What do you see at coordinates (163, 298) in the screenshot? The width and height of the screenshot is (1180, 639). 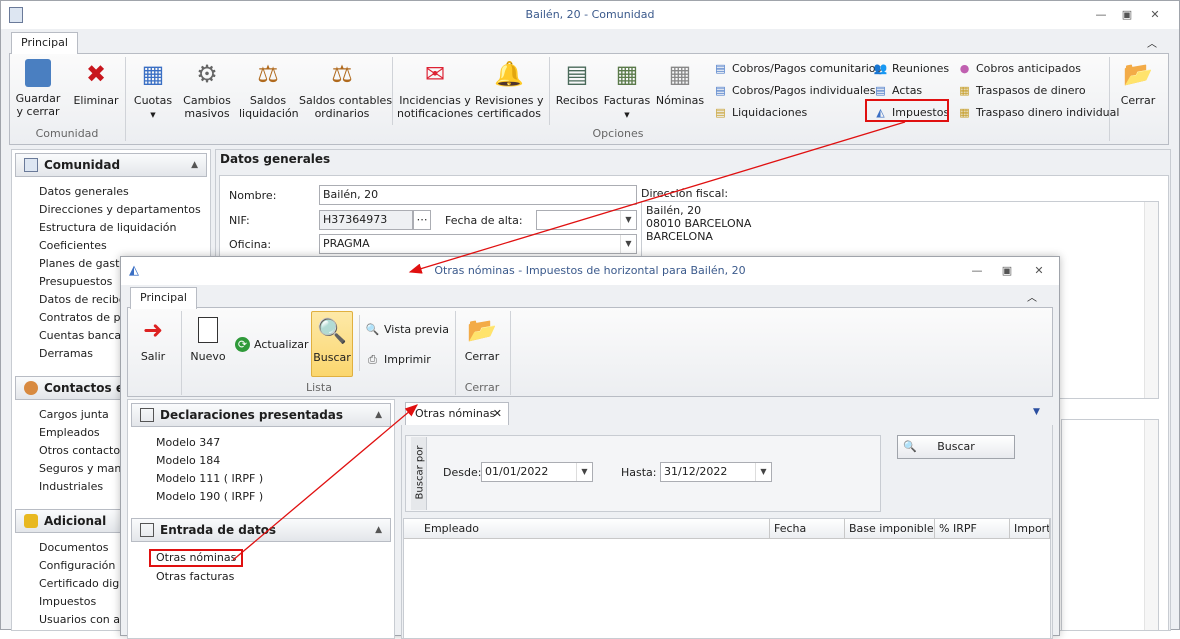 I see `dialog-tab-principal: Principal` at bounding box center [163, 298].